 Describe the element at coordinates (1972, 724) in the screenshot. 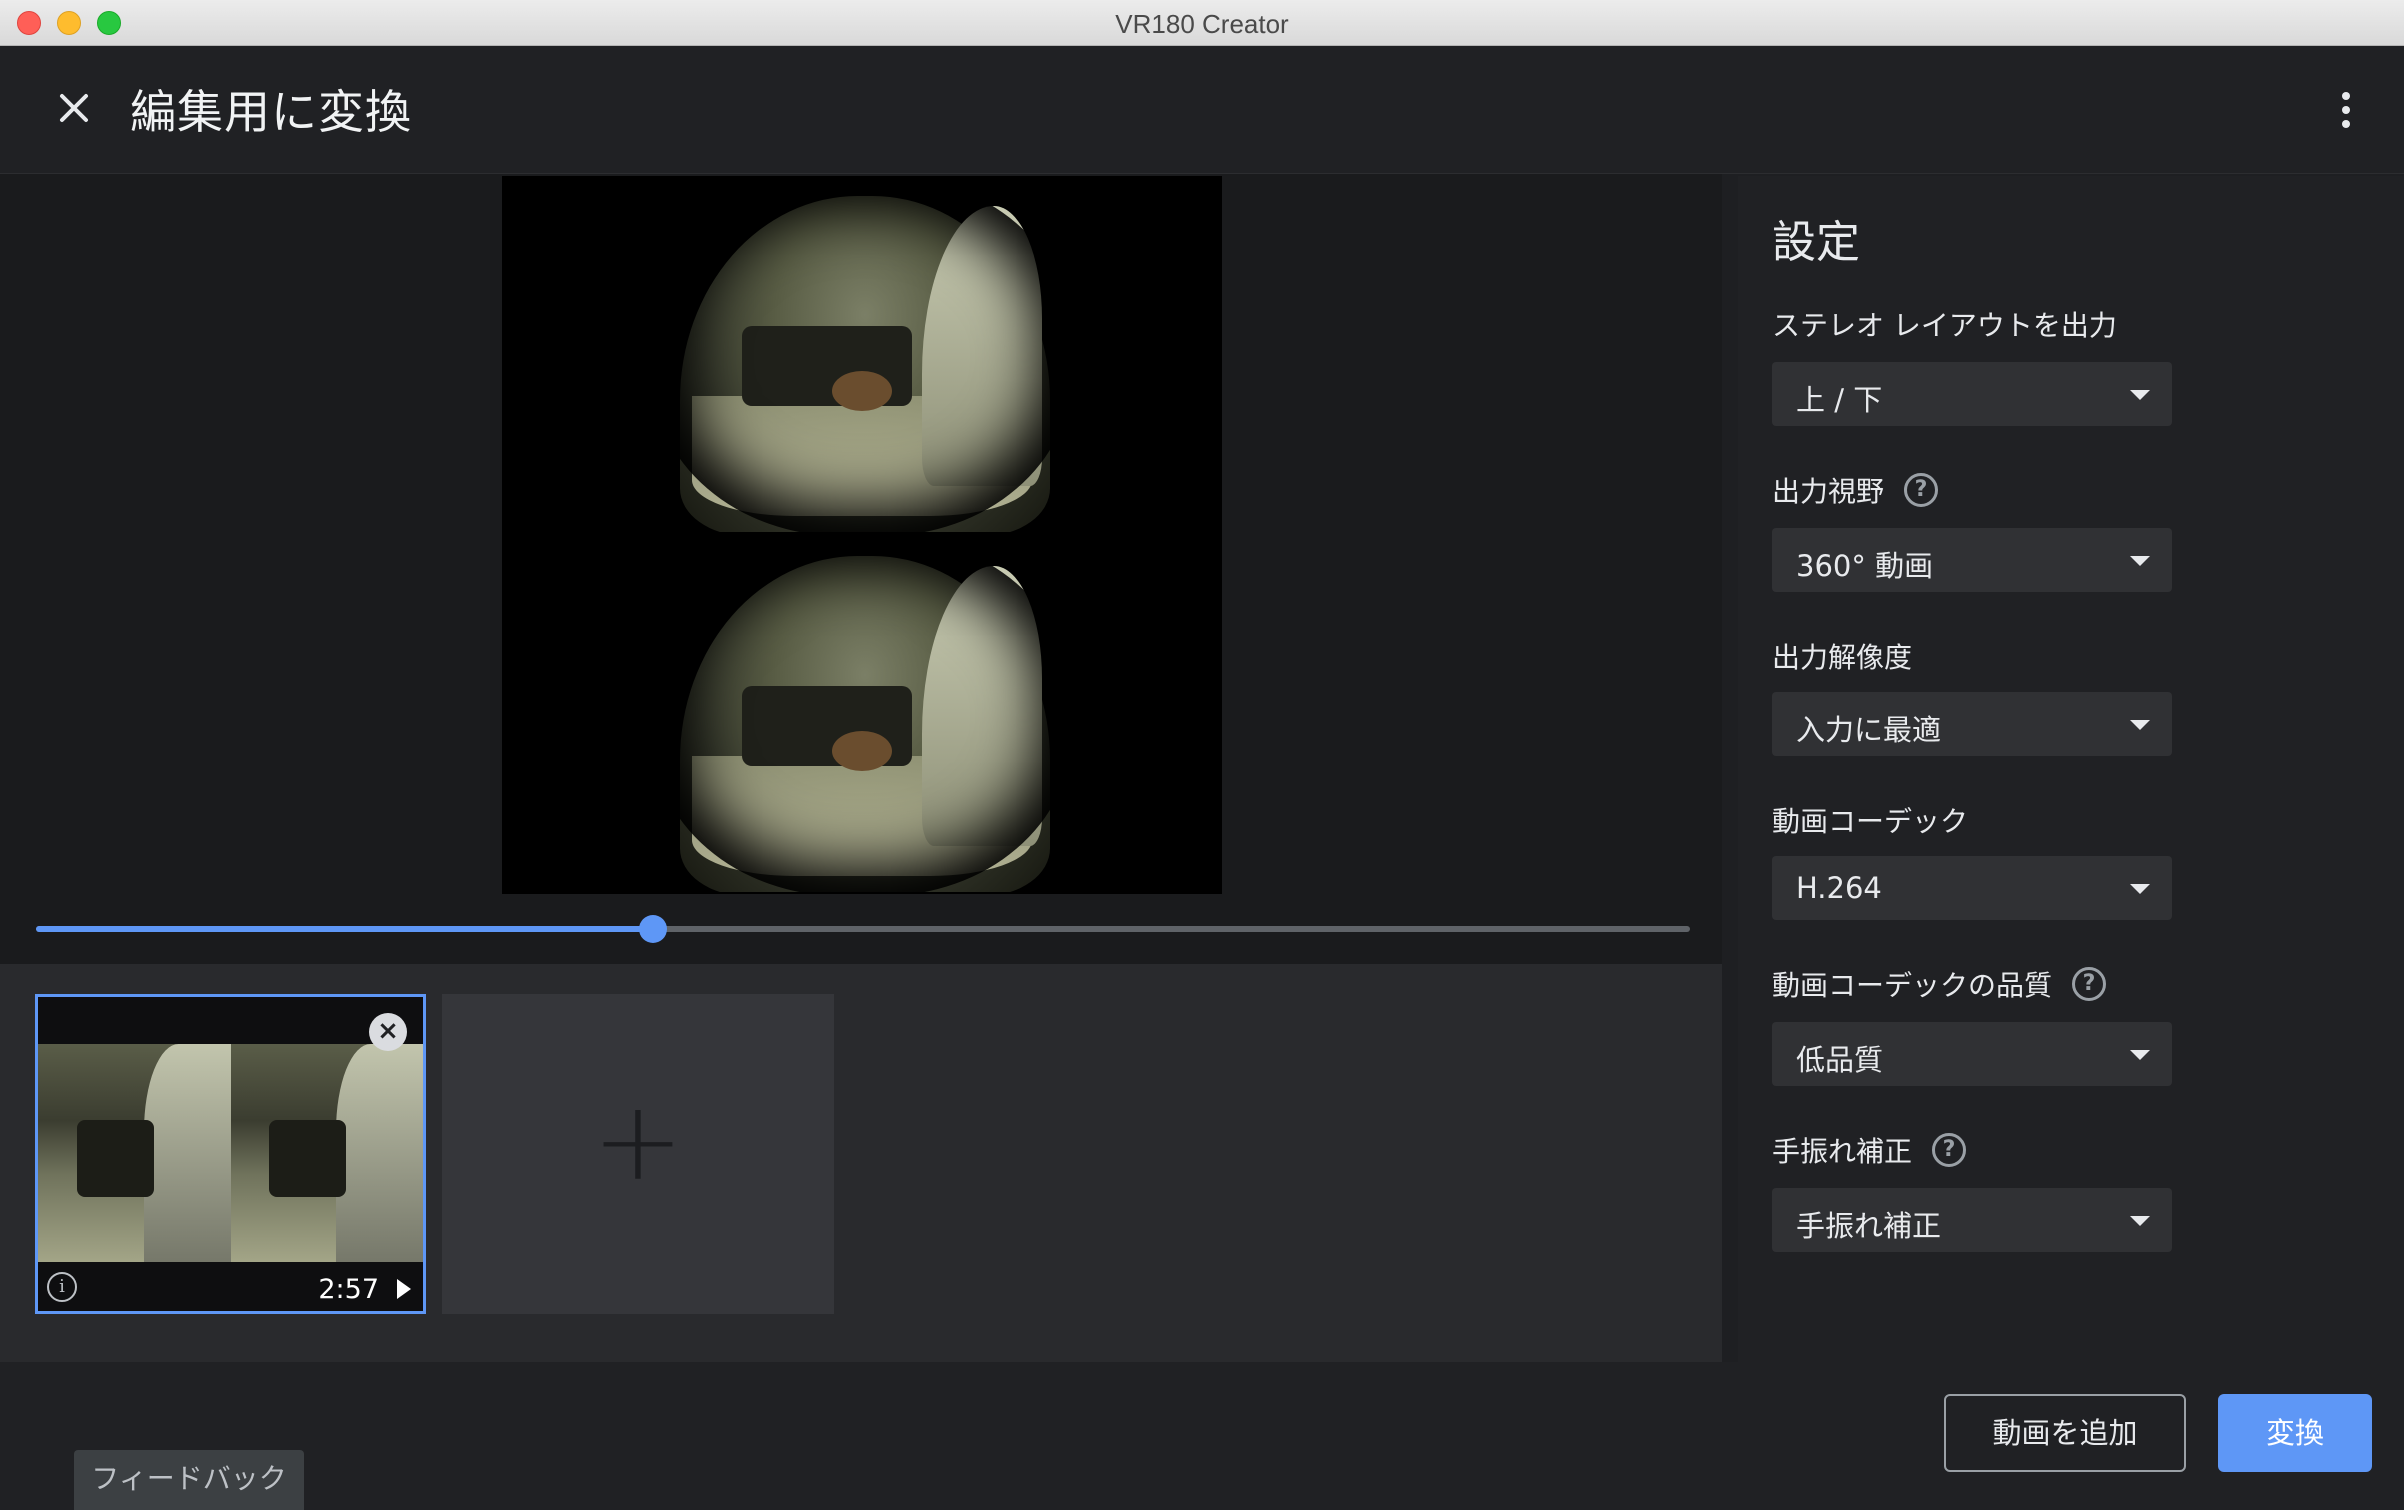

I see `output-resolution-select: 入力に最適` at that location.